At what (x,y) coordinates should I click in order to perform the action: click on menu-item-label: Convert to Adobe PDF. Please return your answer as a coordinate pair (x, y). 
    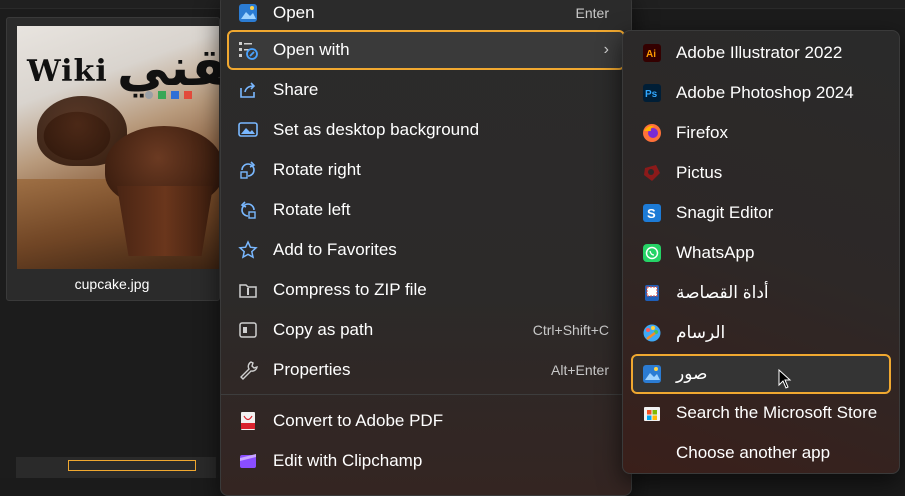
    Looking at the image, I should click on (358, 420).